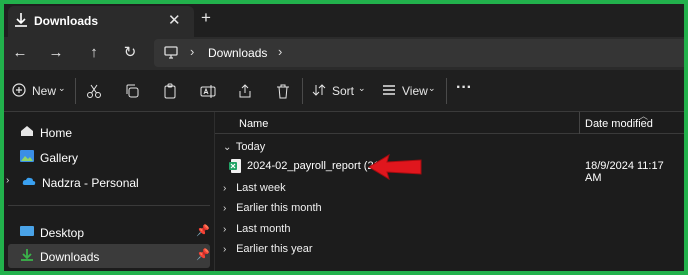  Describe the element at coordinates (27, 156) in the screenshot. I see `gallery-icon` at that location.